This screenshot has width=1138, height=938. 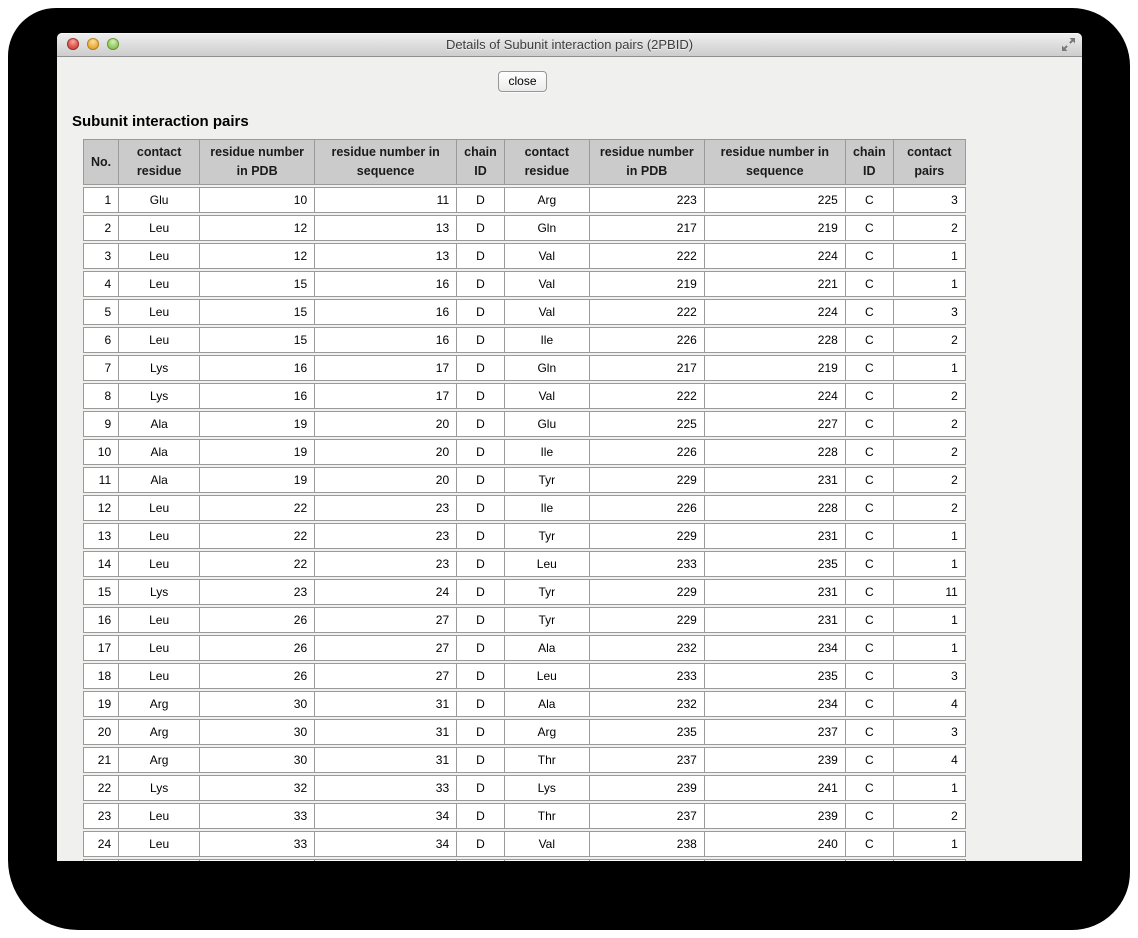 What do you see at coordinates (101, 732) in the screenshot?
I see `table-cell: 20` at bounding box center [101, 732].